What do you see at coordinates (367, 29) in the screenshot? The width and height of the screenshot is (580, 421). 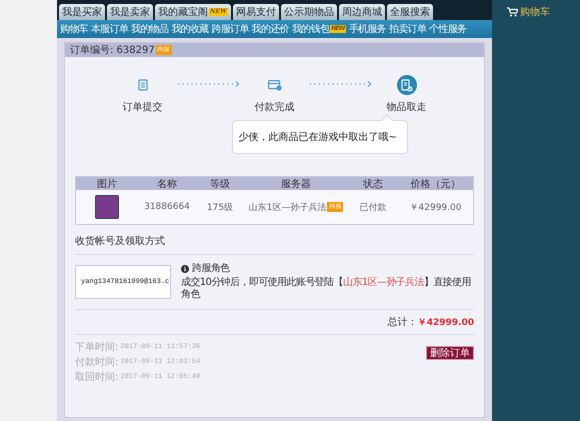 I see `subnav-link: 手机服务` at bounding box center [367, 29].